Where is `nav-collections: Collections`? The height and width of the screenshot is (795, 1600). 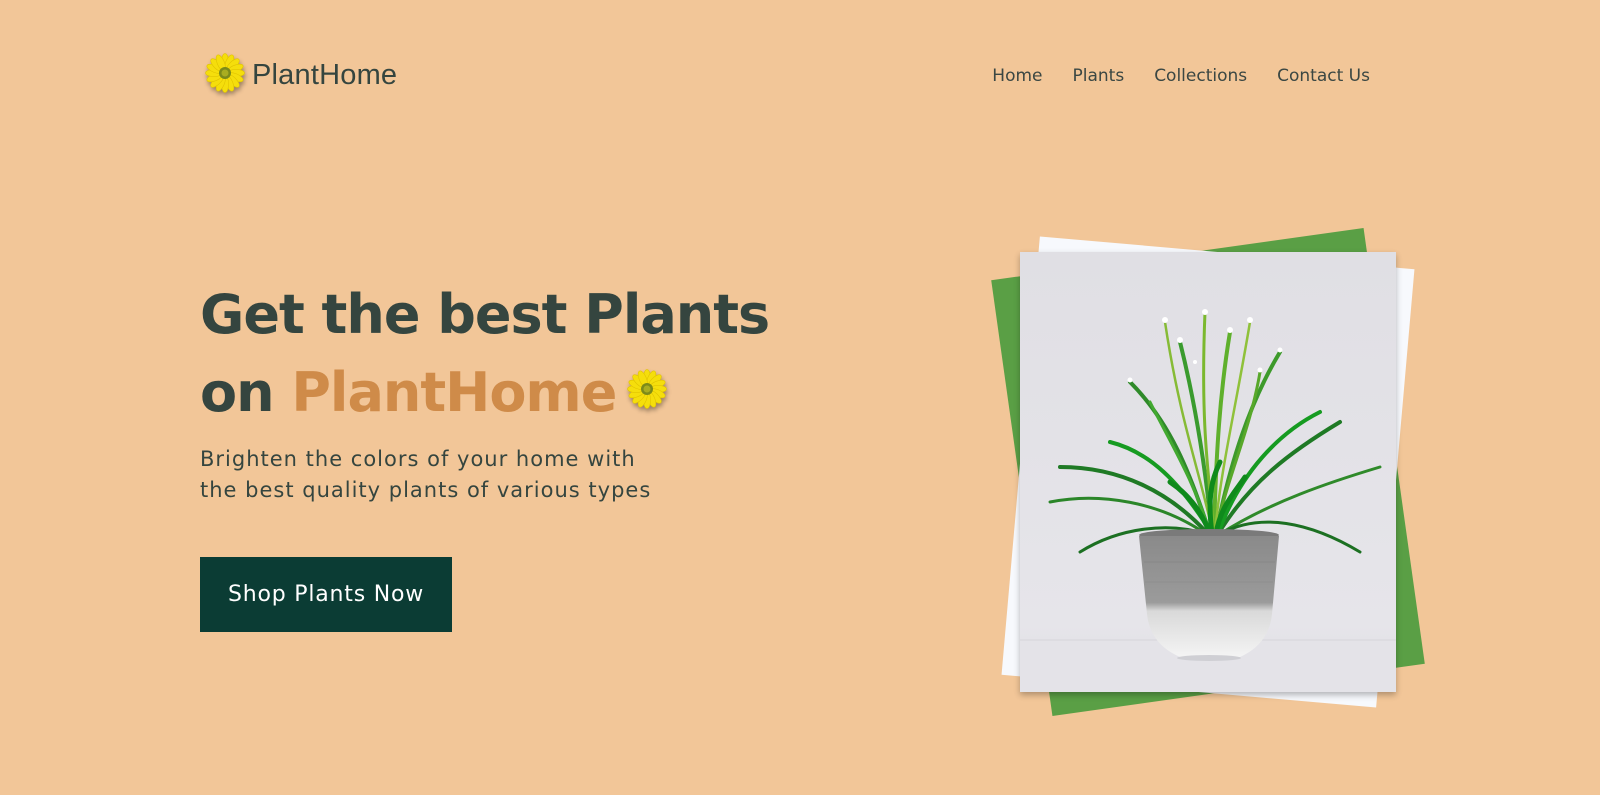
nav-collections: Collections is located at coordinates (1200, 76).